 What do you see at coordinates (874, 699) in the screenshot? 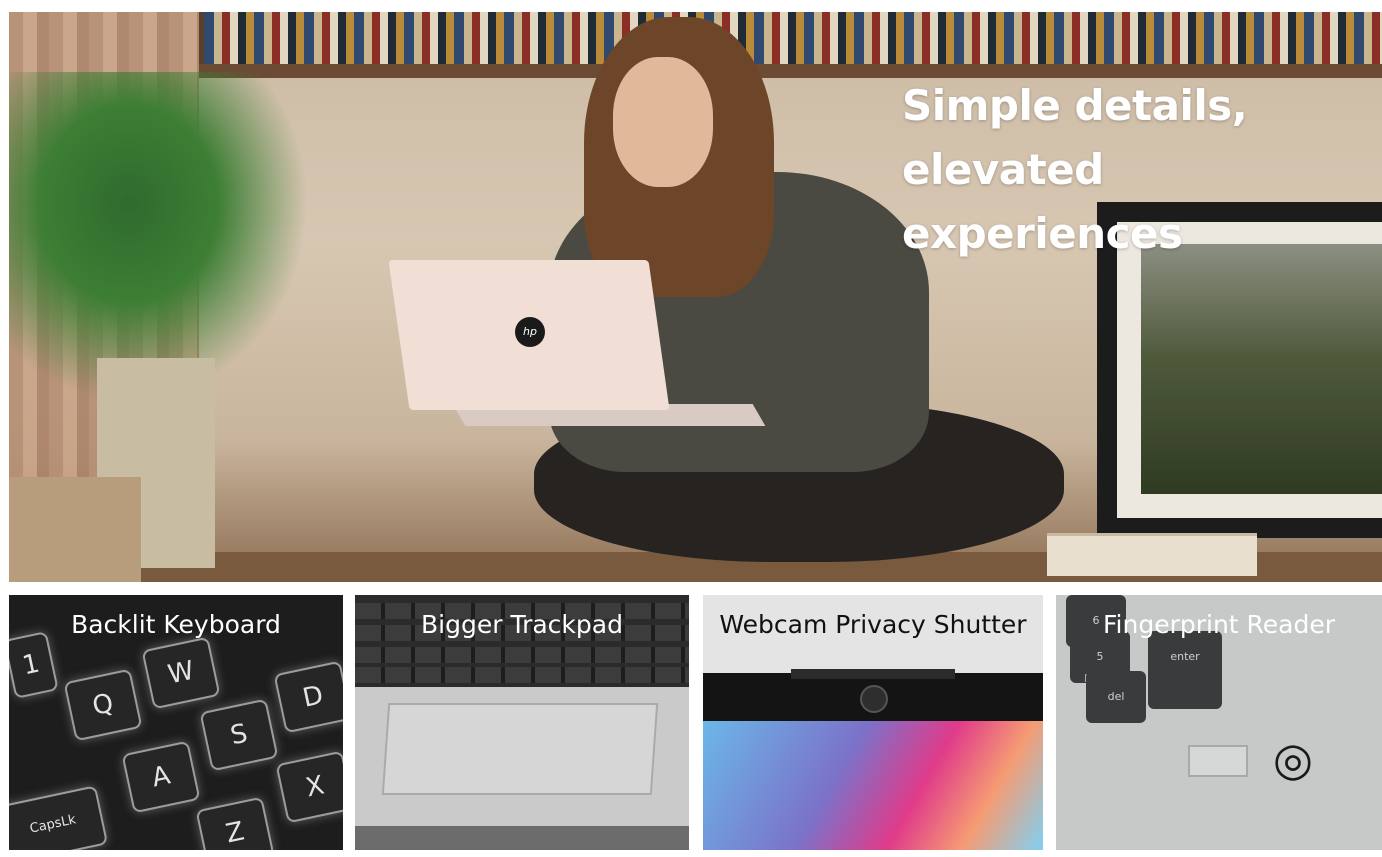
I see `webcam-icon` at bounding box center [874, 699].